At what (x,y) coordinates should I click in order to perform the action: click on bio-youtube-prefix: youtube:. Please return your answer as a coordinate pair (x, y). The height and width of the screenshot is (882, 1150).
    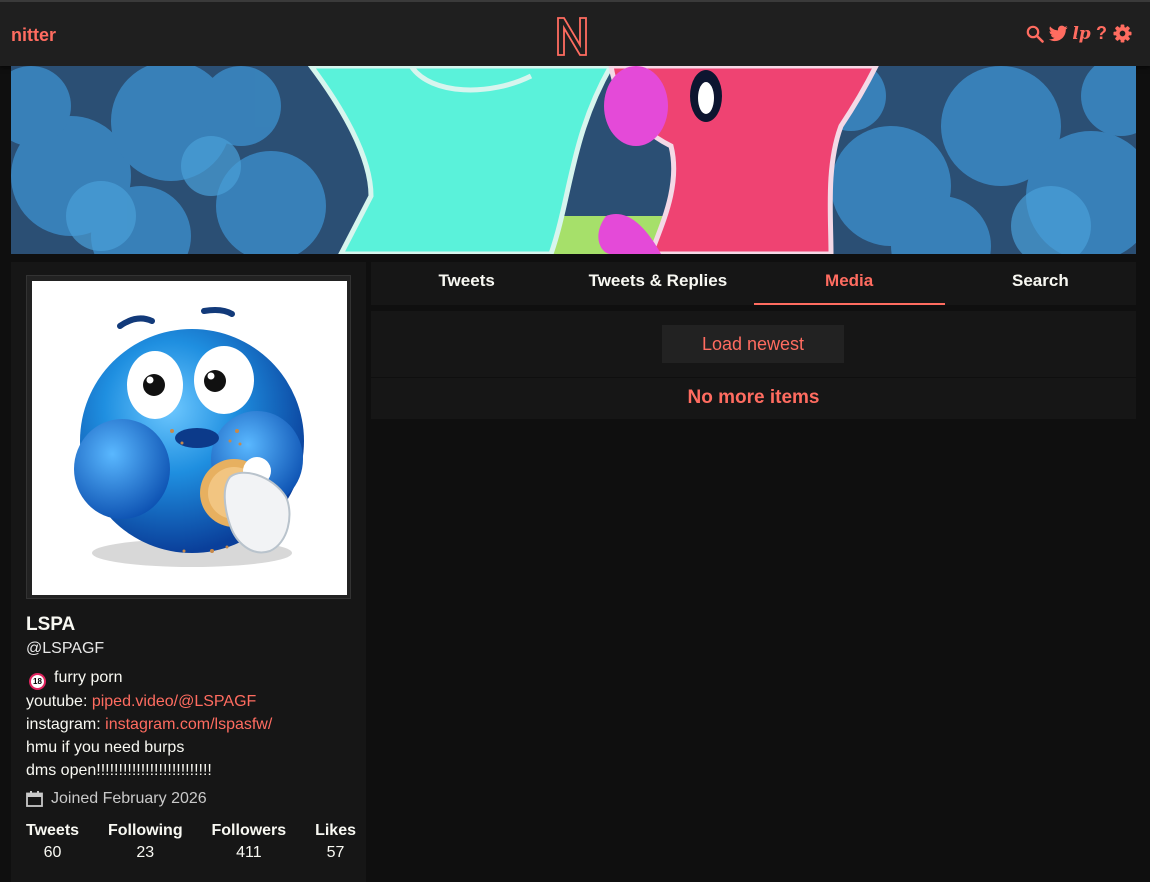
    Looking at the image, I should click on (59, 701).